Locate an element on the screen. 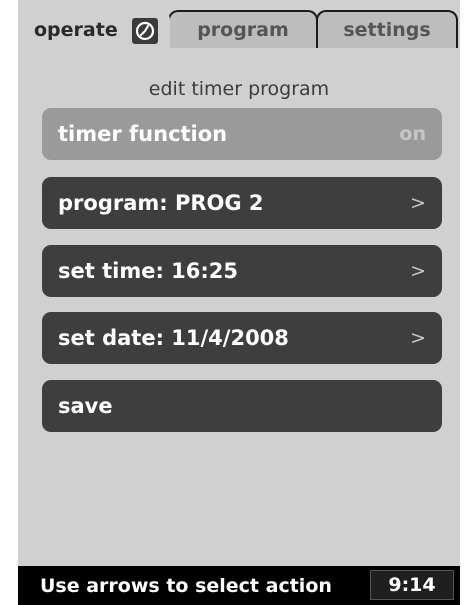 The height and width of the screenshot is (605, 470). tab-program-label: program is located at coordinates (243, 30).